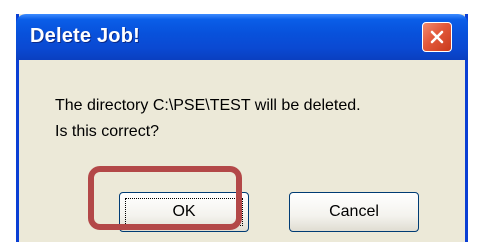 Image resolution: width=484 pixels, height=242 pixels. I want to click on close-button, so click(437, 37).